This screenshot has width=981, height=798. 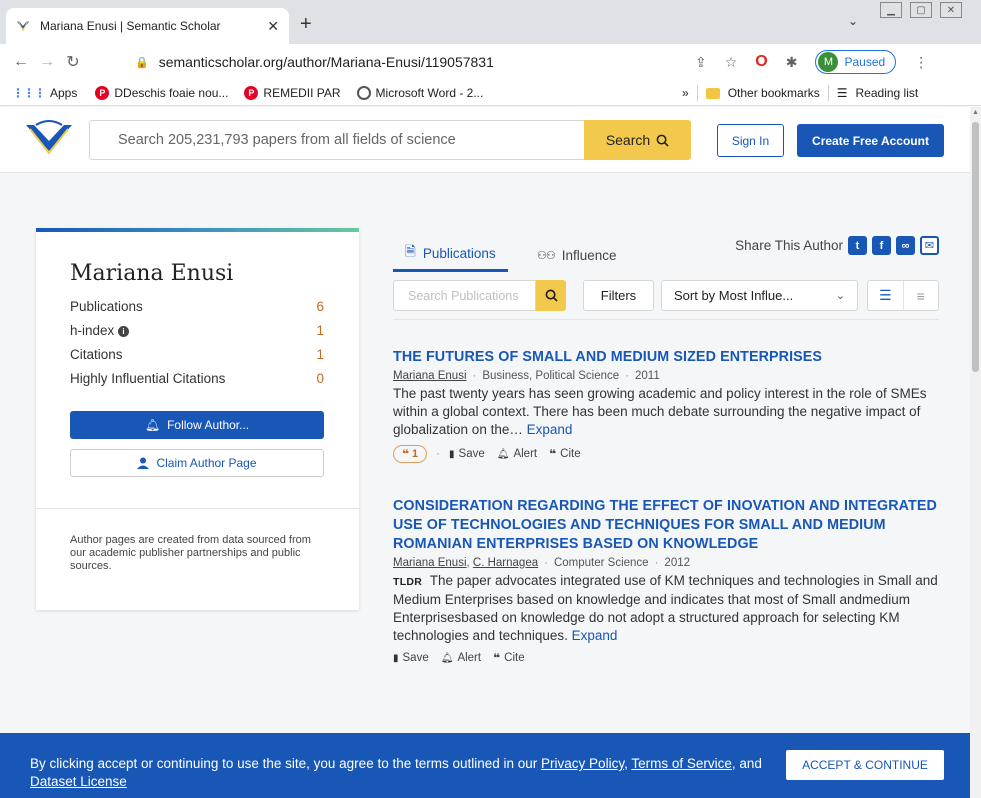 I want to click on info-icon: i, so click(x=124, y=331).